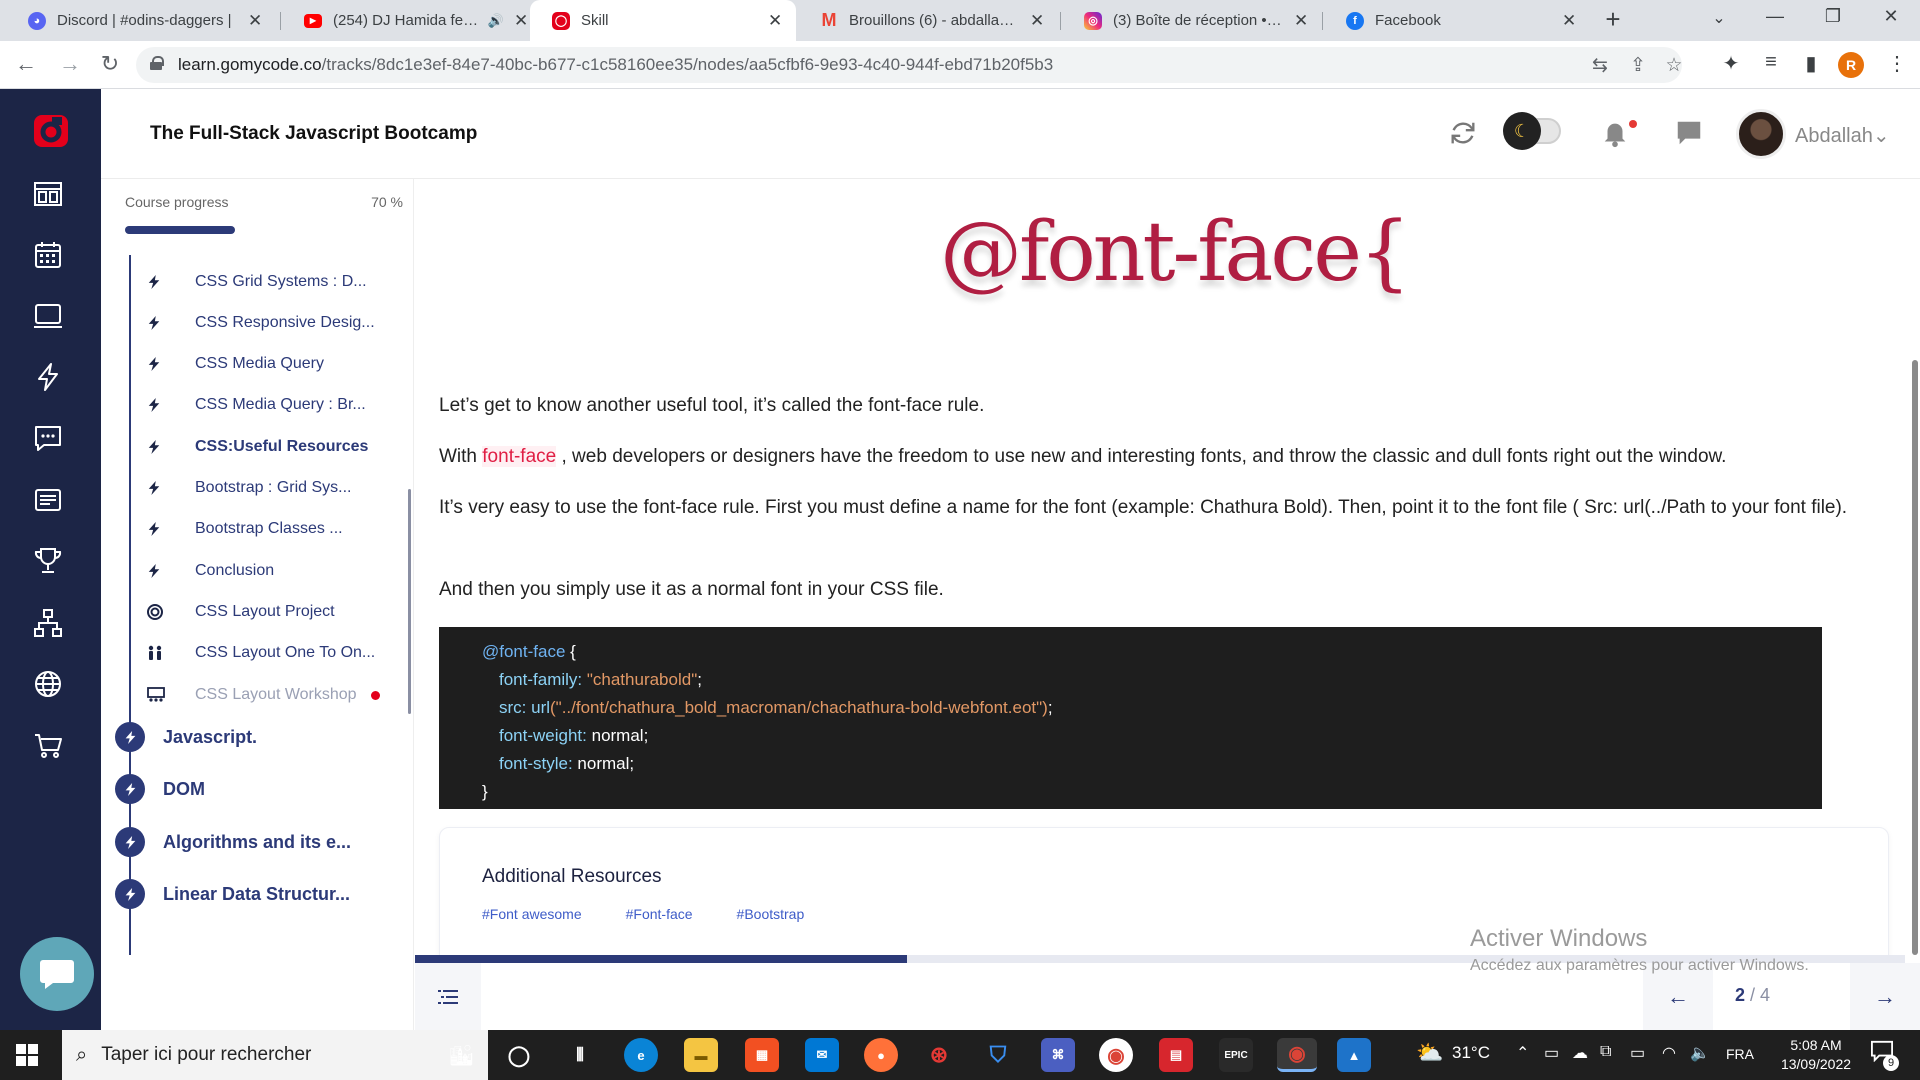  Describe the element at coordinates (1471, 1053) in the screenshot. I see `weather-temperature: 31°C` at that location.